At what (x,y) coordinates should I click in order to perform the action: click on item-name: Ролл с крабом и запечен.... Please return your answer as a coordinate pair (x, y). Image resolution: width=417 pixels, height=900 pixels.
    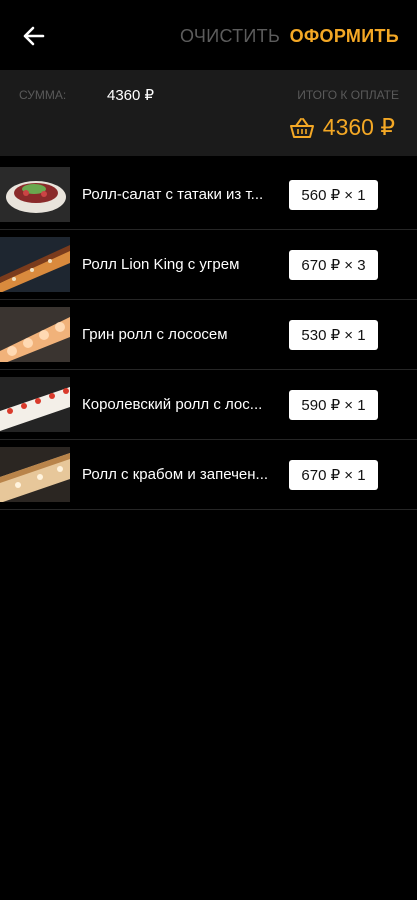
    Looking at the image, I should click on (175, 474).